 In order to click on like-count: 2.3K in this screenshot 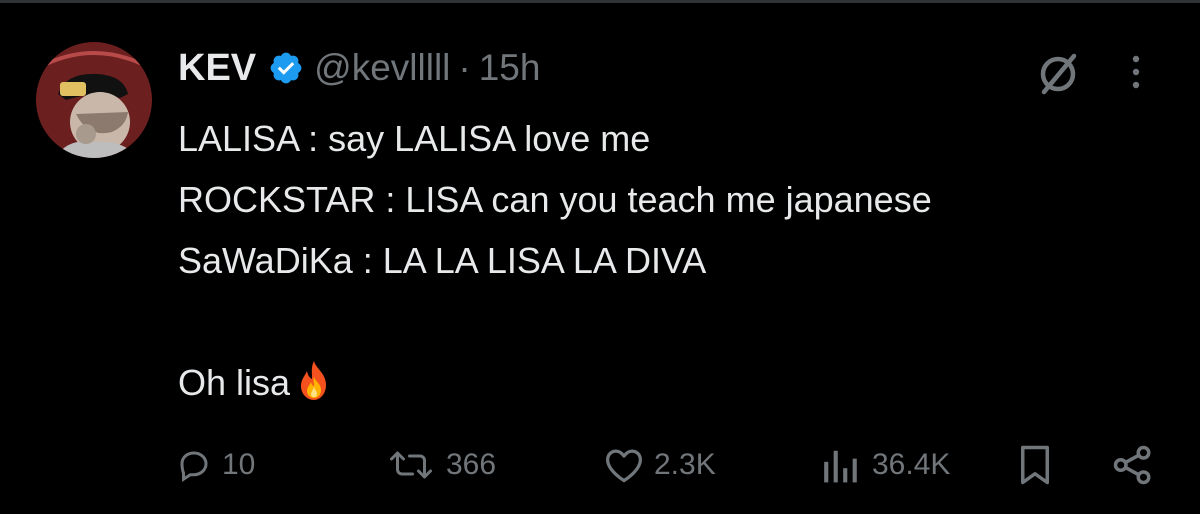, I will do `click(685, 464)`.